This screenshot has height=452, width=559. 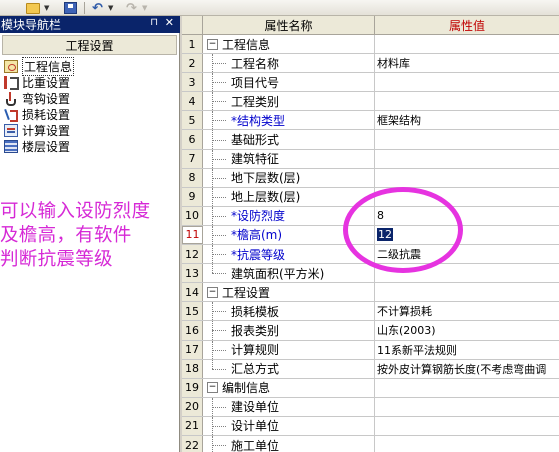 What do you see at coordinates (192, 254) in the screenshot?
I see `row-index: 12` at bounding box center [192, 254].